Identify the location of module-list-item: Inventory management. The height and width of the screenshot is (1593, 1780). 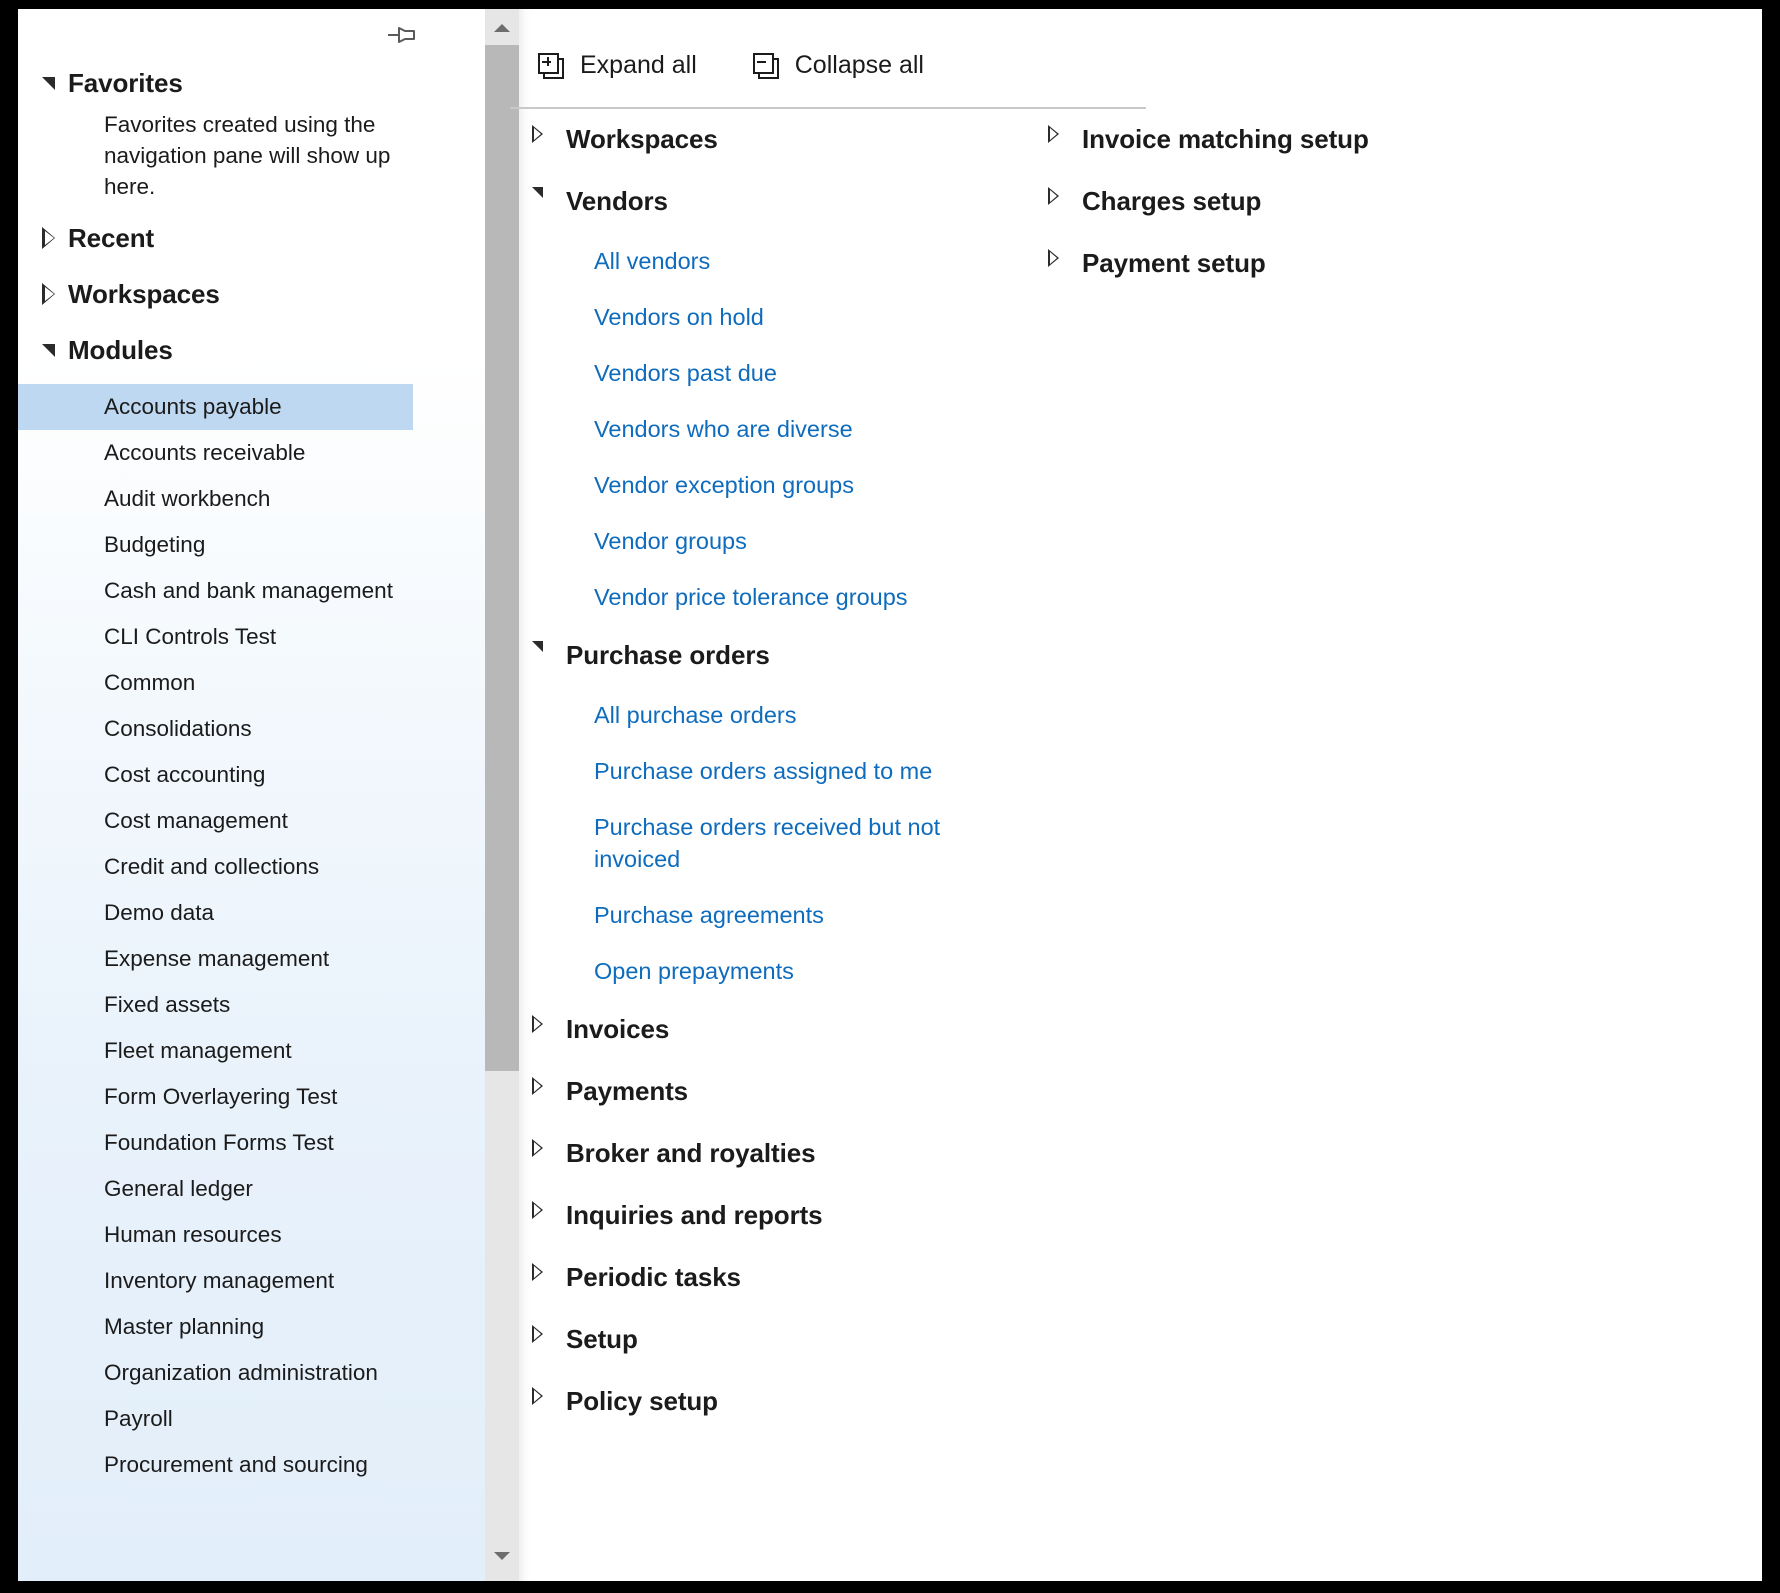
(251, 1281).